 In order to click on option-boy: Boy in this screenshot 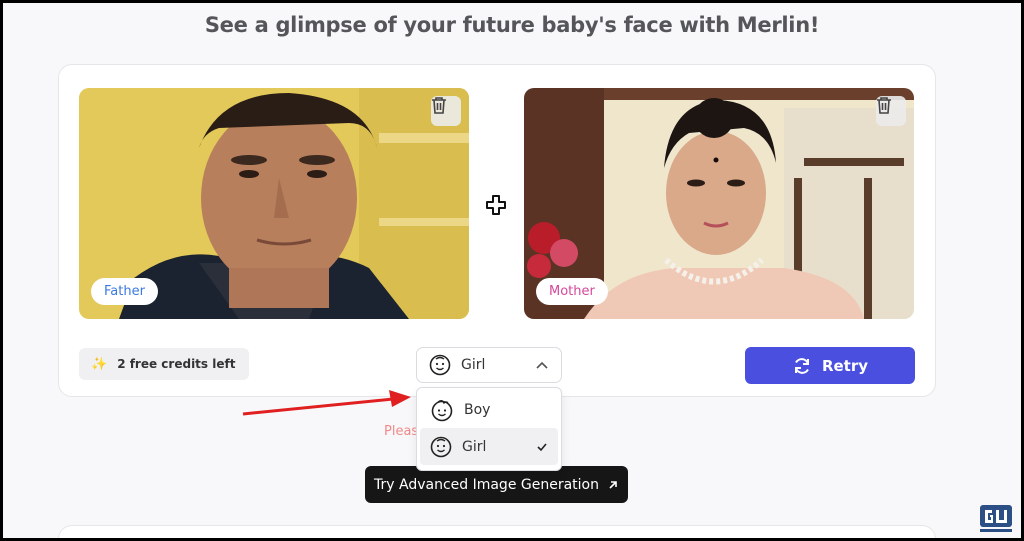, I will do `click(489, 409)`.